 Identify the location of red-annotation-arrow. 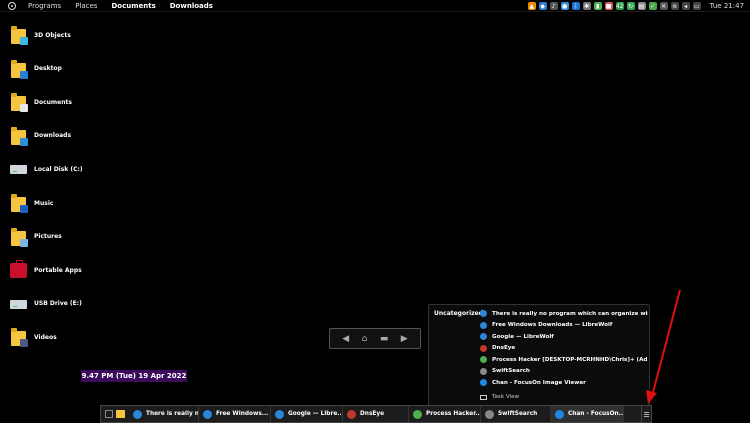
(663, 346).